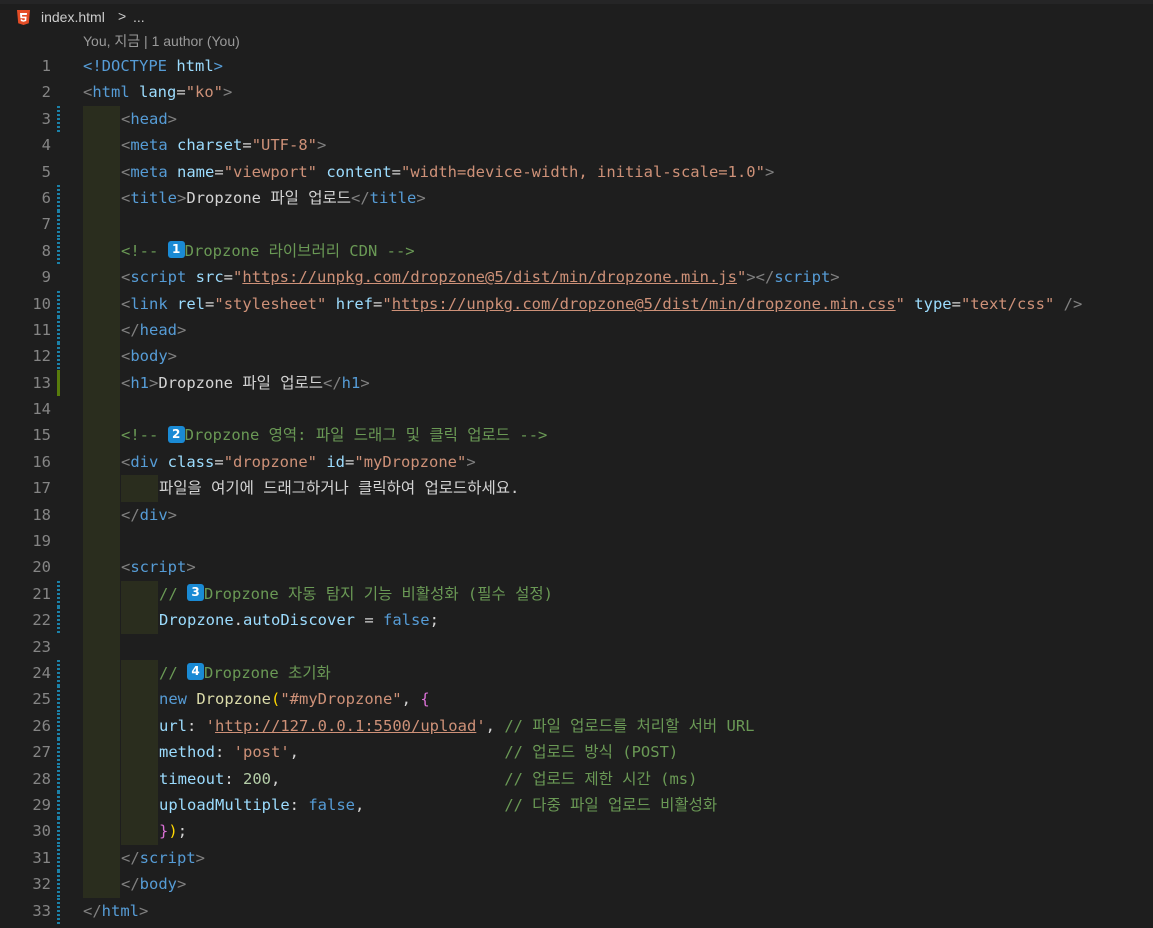 Image resolution: width=1153 pixels, height=928 pixels. What do you see at coordinates (576, 910) in the screenshot?
I see `code-line: 33 </html>` at bounding box center [576, 910].